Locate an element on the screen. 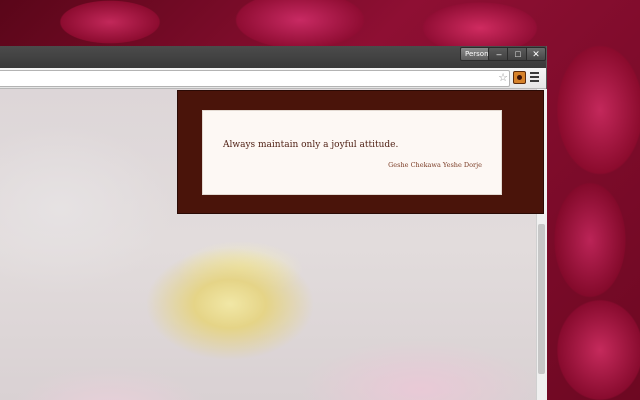 The width and height of the screenshot is (640, 400). scrollbar-thumb is located at coordinates (541, 299).